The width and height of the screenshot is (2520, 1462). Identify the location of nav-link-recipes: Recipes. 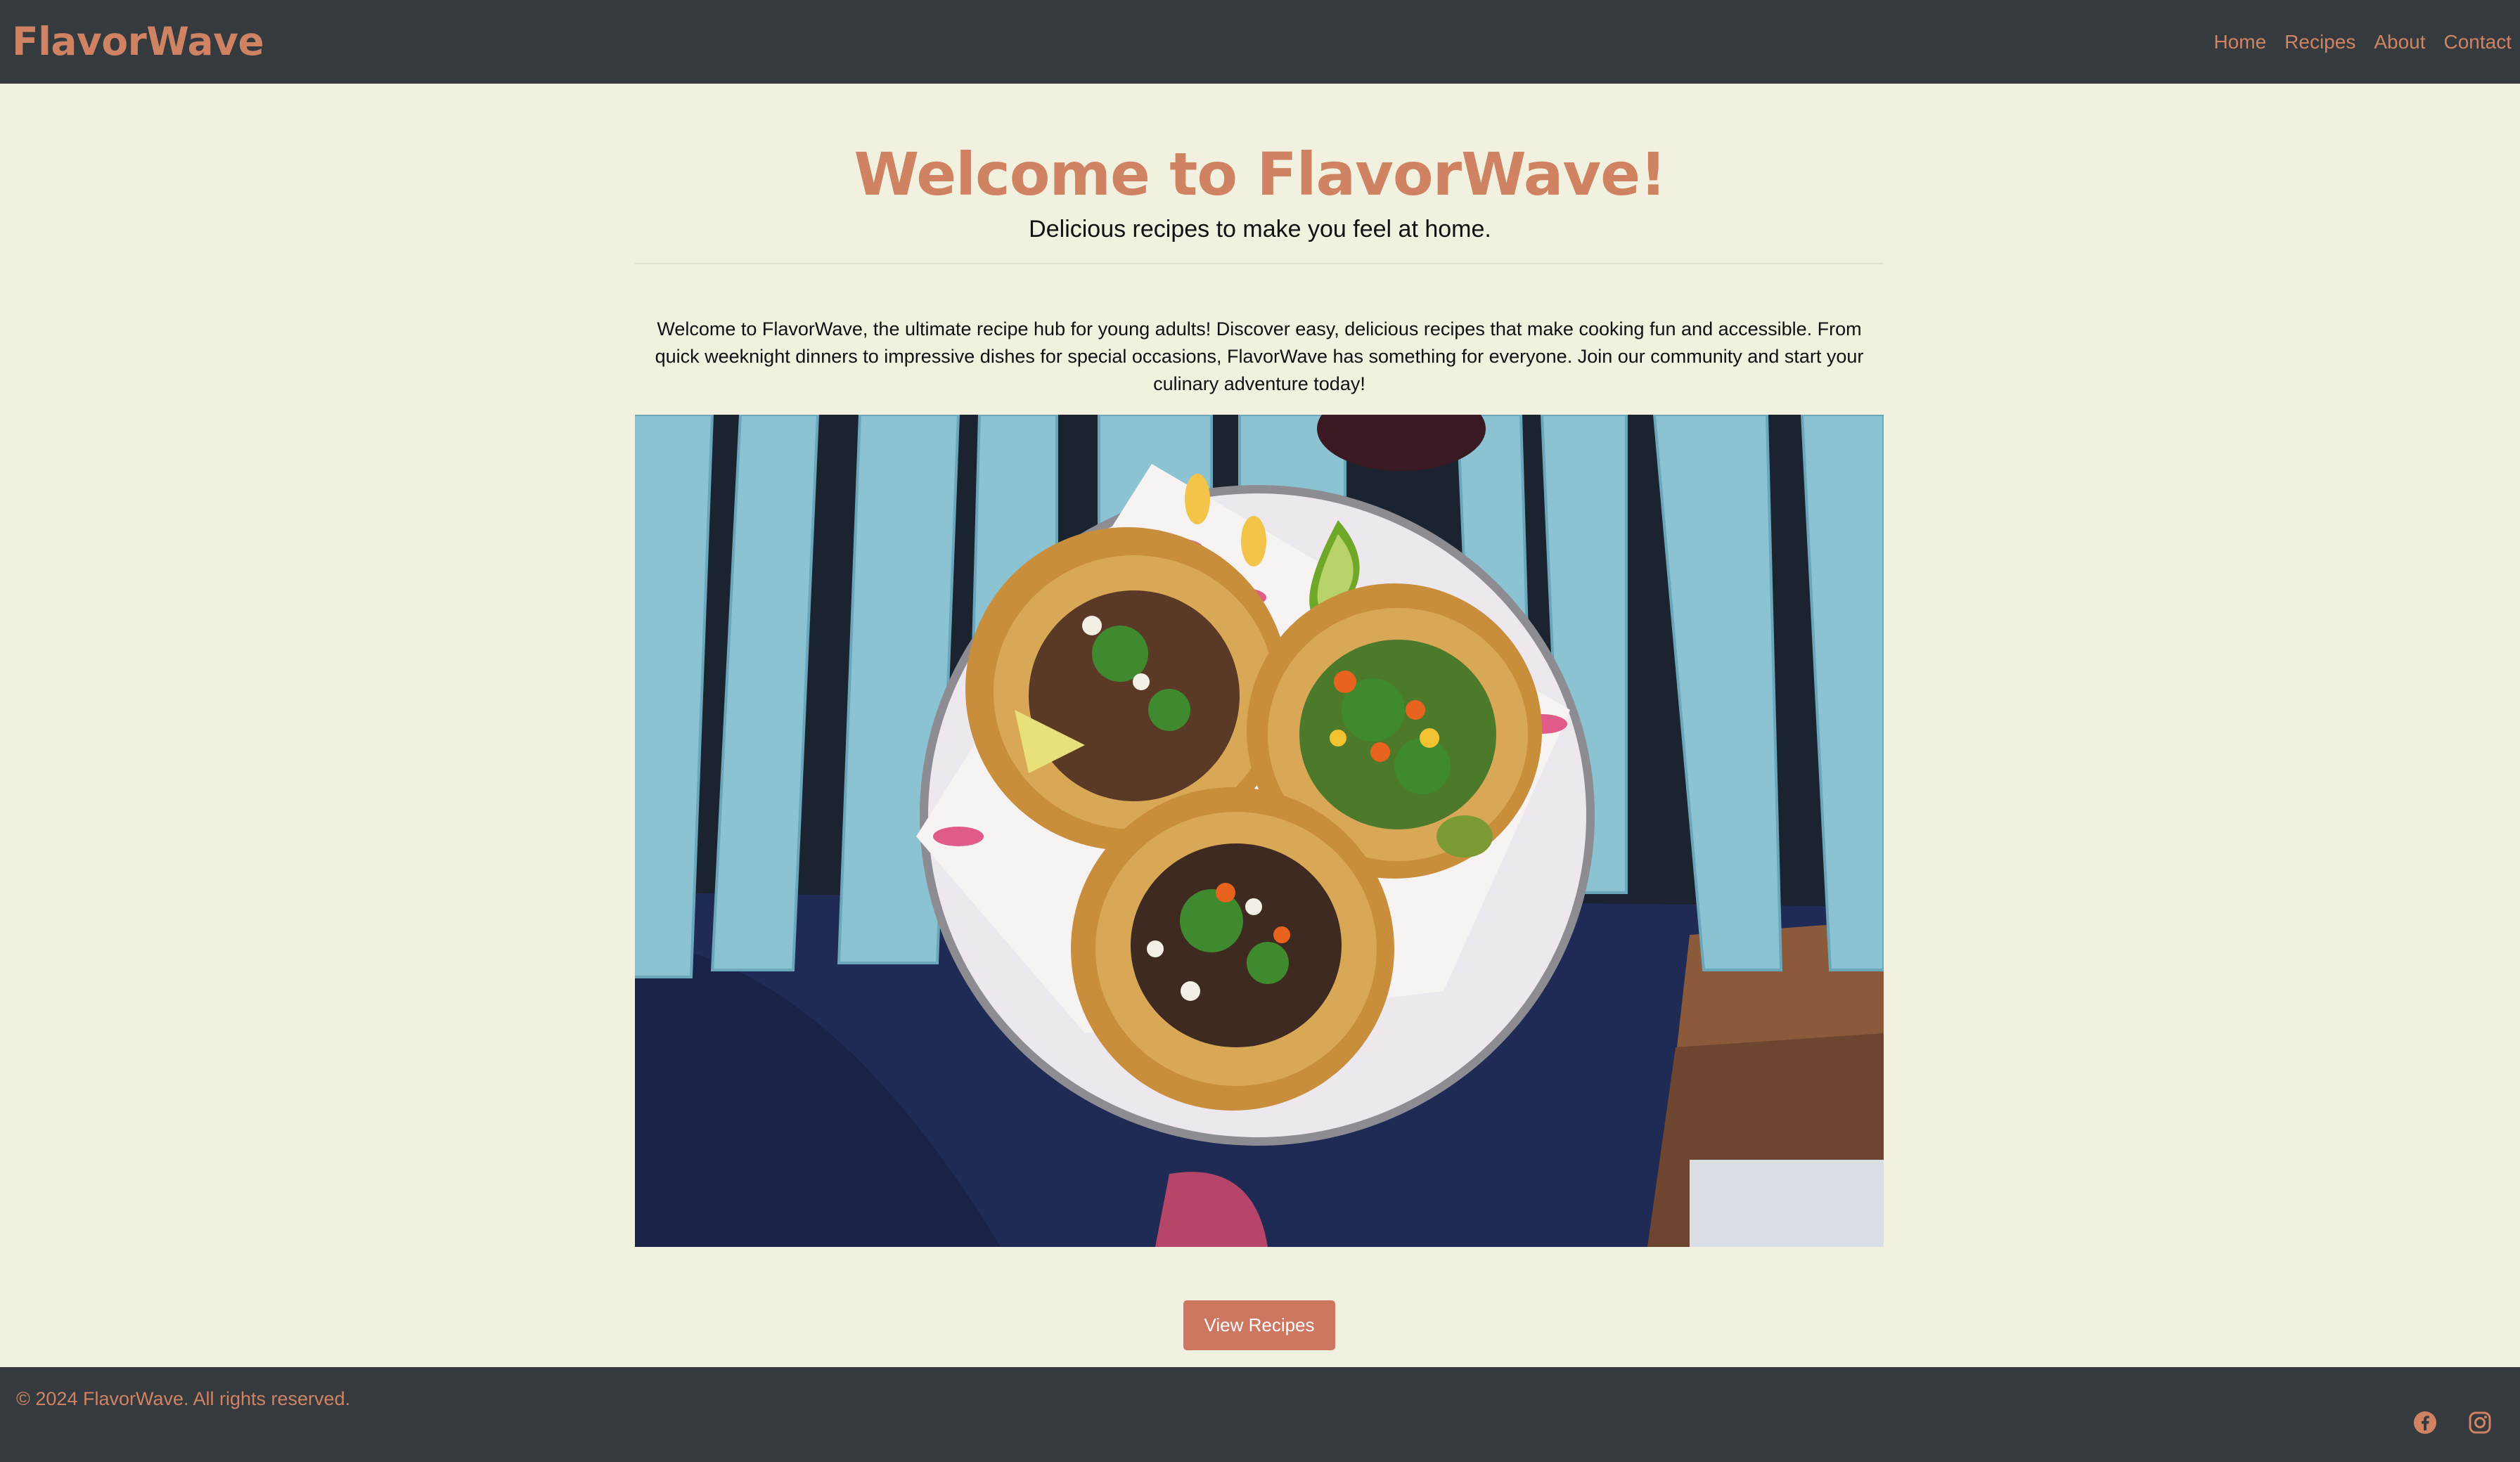
(2319, 42).